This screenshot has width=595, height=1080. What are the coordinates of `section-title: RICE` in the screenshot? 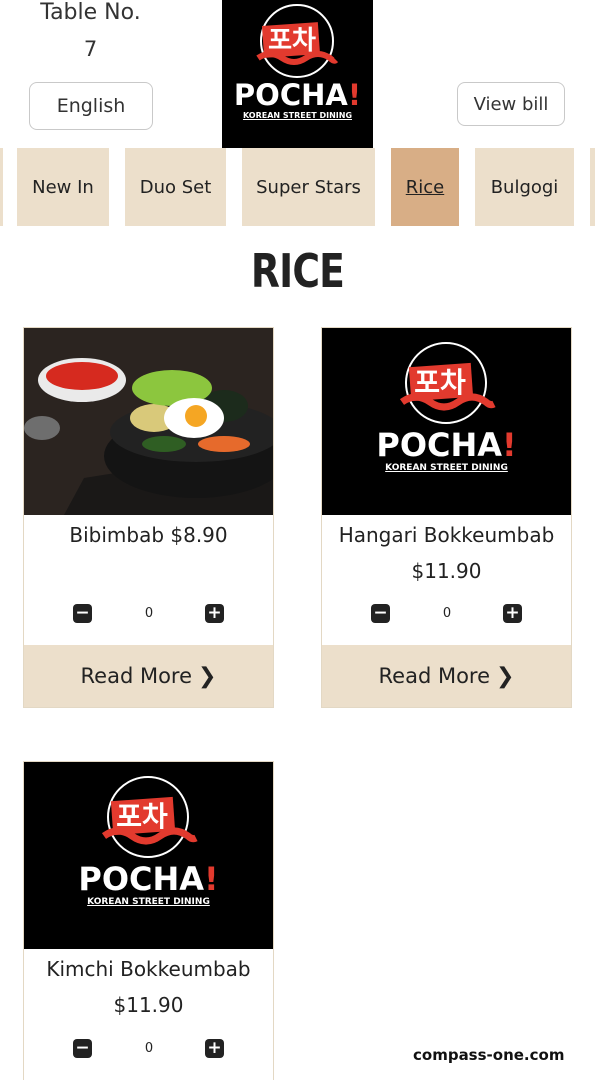 It's located at (297, 271).